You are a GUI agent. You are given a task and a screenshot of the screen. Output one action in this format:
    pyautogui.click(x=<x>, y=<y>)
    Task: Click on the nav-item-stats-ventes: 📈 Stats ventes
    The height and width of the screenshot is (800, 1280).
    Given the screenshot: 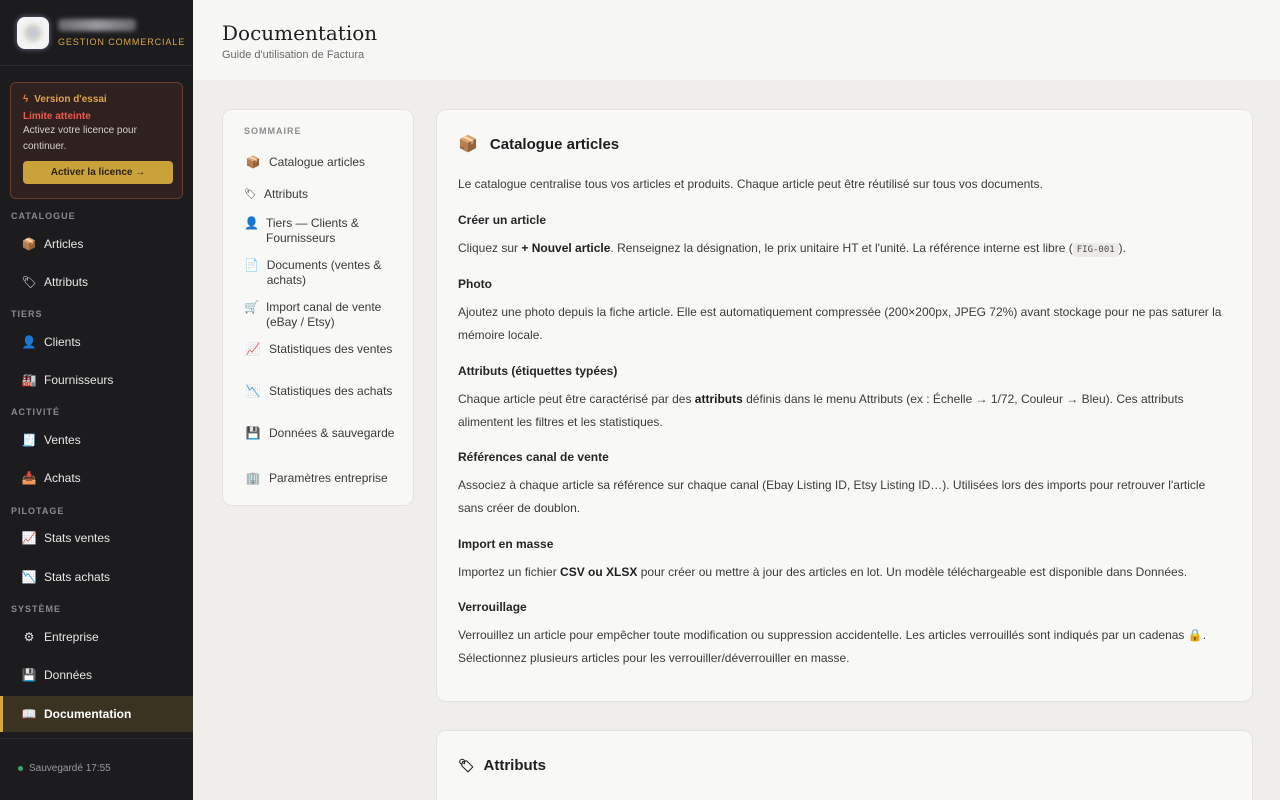 What is the action you would take?
    pyautogui.click(x=96, y=538)
    